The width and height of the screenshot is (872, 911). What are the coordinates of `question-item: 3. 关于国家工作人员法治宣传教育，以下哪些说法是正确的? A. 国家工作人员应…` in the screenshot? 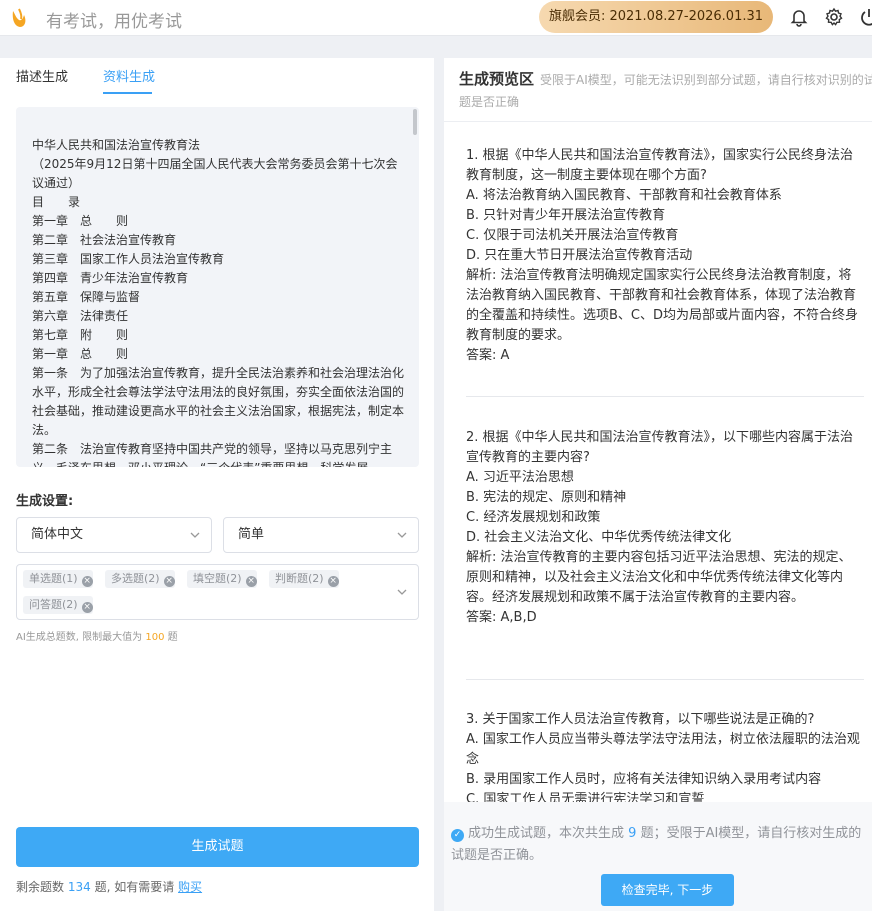 It's located at (665, 756).